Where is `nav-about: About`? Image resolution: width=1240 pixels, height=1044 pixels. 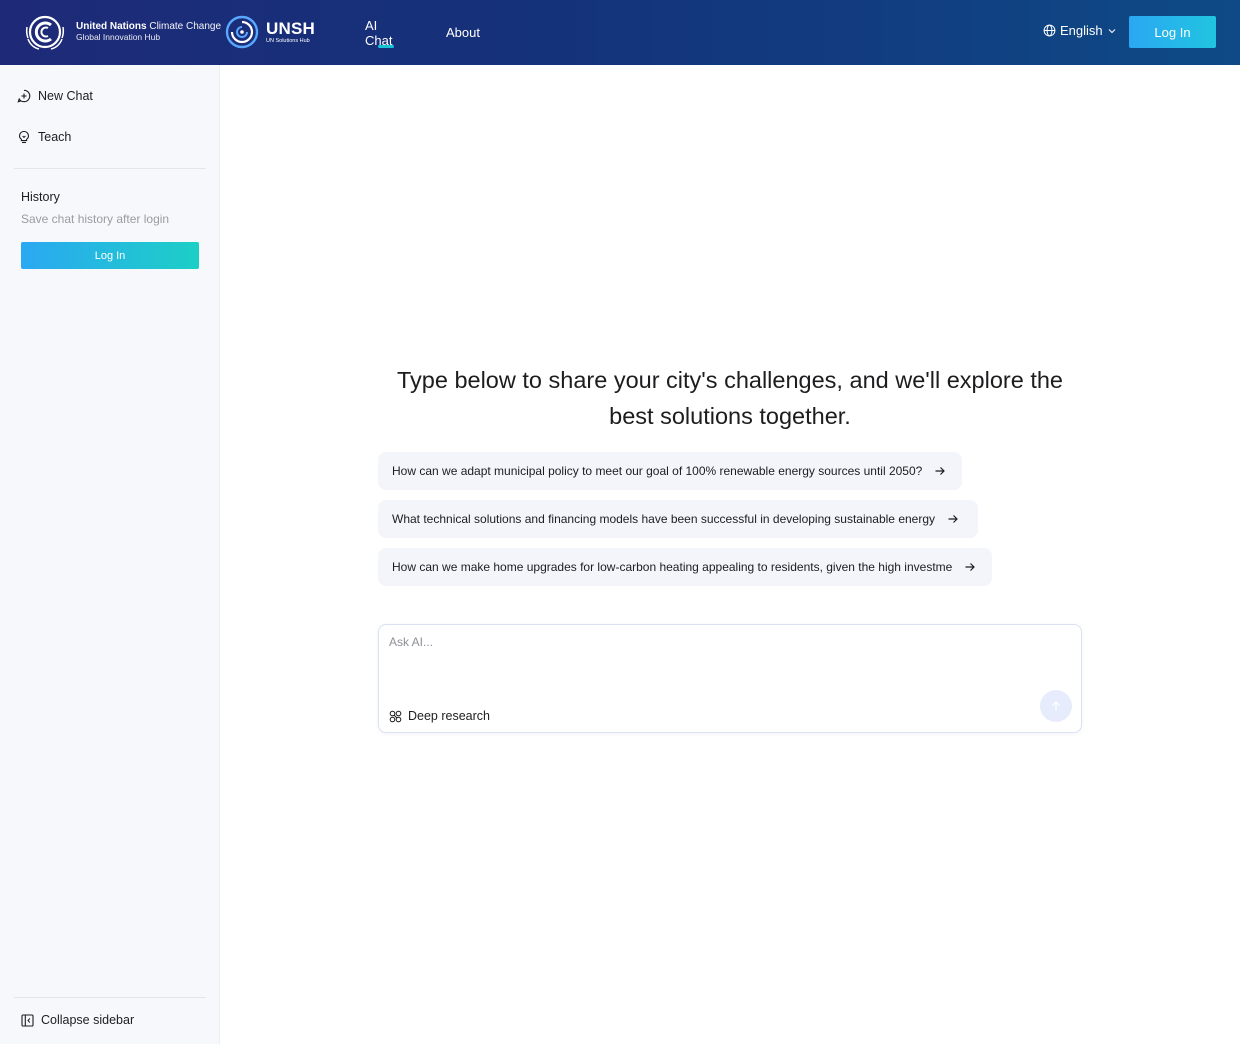 nav-about: About is located at coordinates (463, 32).